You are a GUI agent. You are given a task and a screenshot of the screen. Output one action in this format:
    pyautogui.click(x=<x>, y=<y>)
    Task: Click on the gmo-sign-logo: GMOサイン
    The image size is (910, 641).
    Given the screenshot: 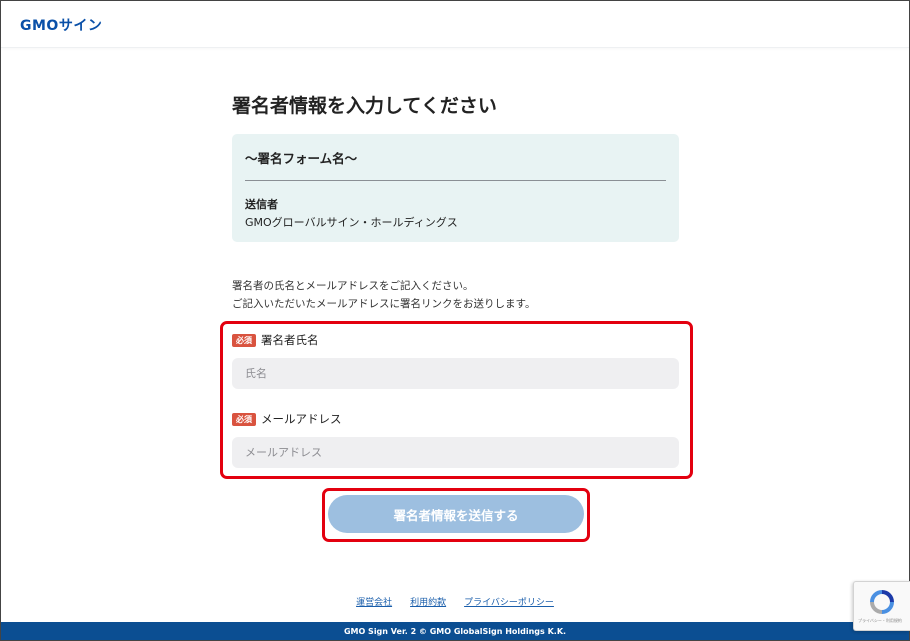 What is the action you would take?
    pyautogui.click(x=61, y=25)
    